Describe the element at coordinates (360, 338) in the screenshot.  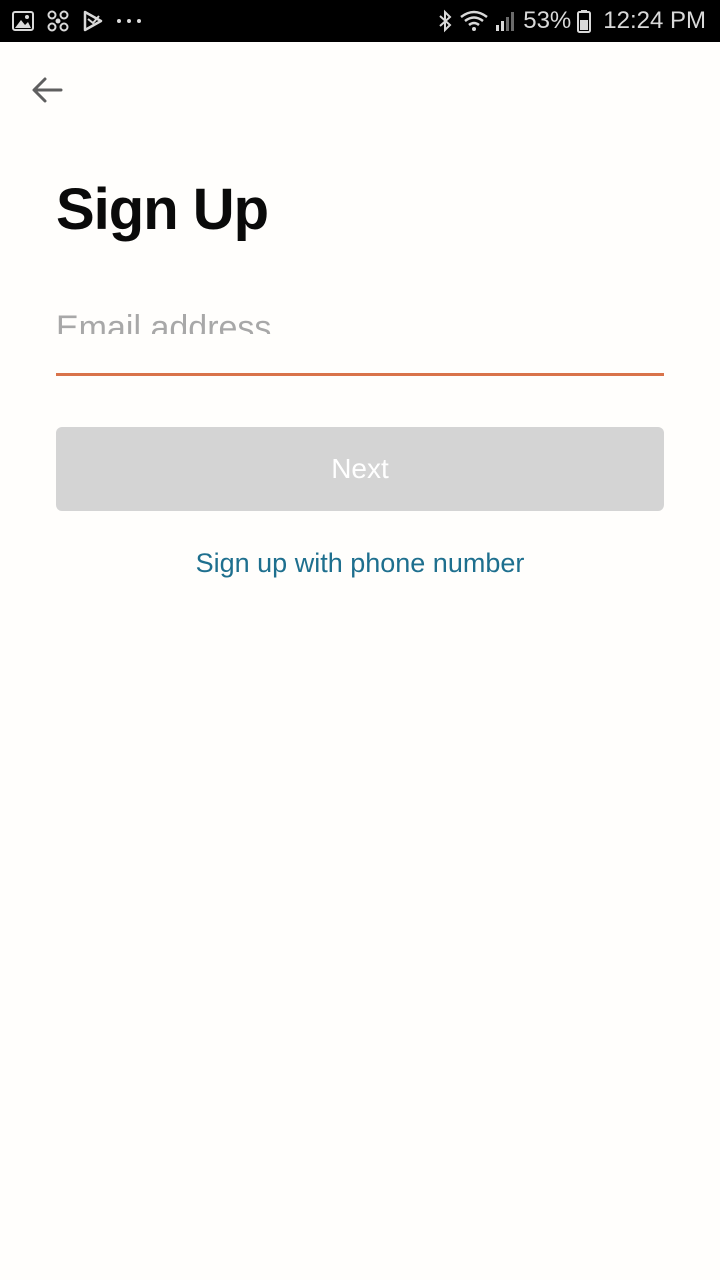
I see `email-field` at that location.